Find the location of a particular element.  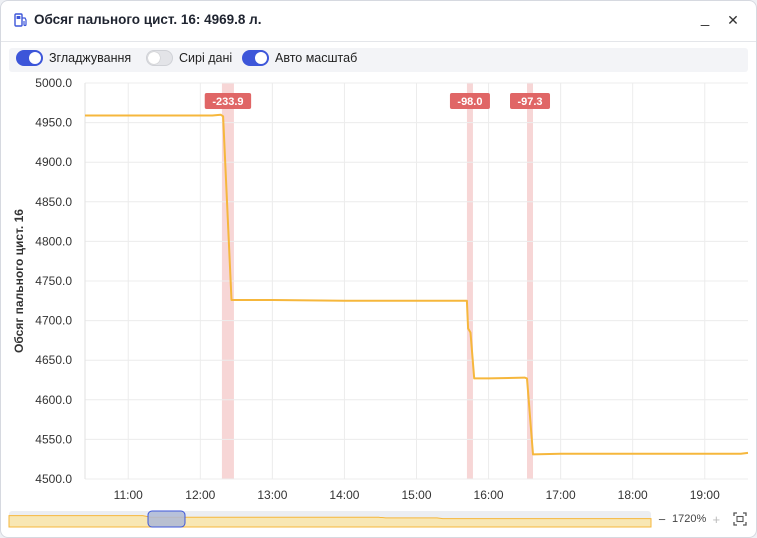

y-tick-label: 5000.0 is located at coordinates (53, 83).